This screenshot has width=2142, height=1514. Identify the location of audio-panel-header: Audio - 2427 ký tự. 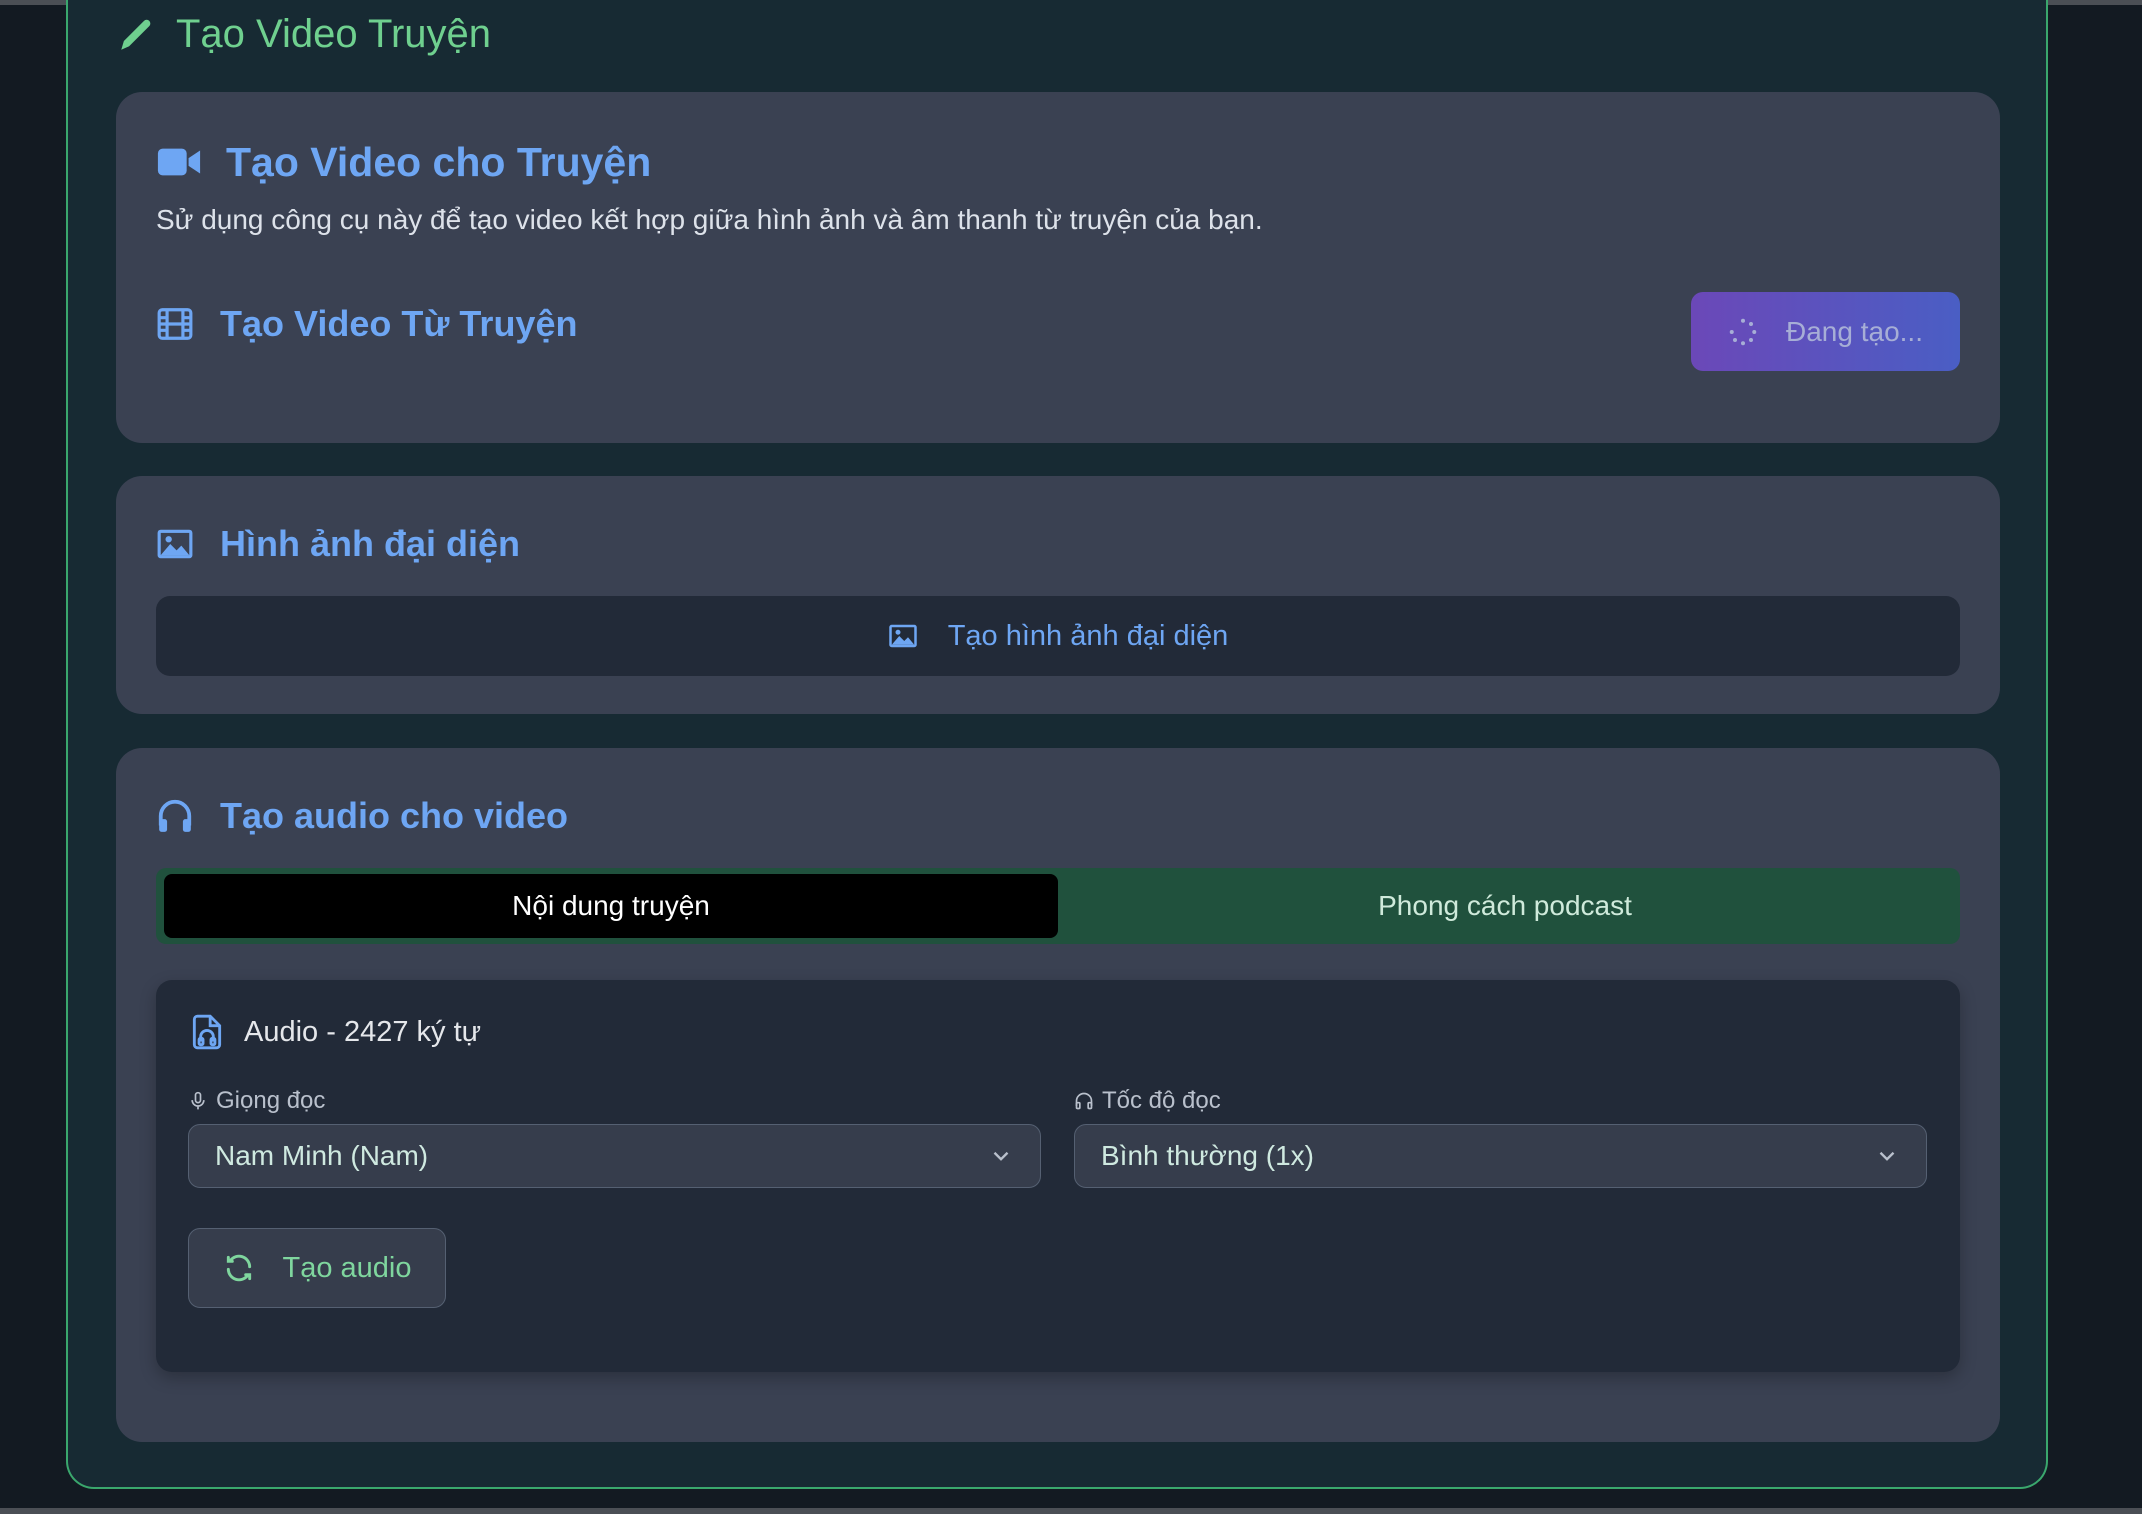
(334, 1032).